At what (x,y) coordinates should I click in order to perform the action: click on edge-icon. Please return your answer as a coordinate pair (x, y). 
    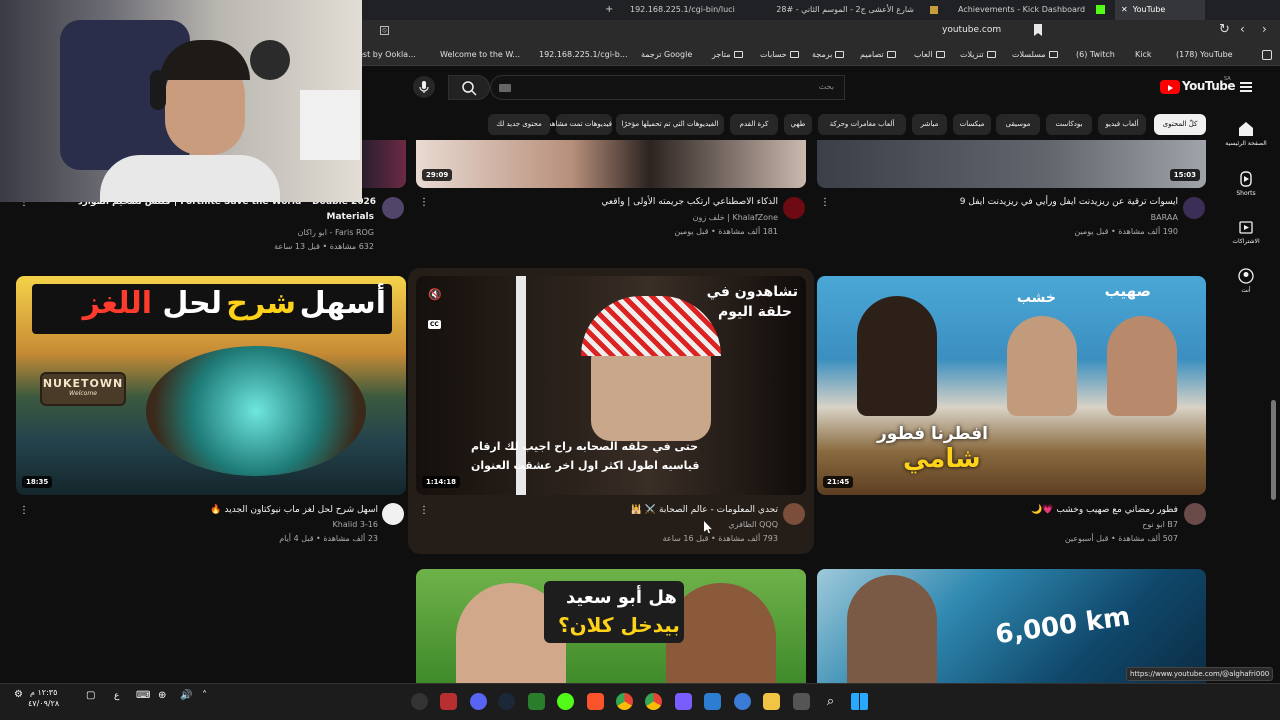
    Looking at the image, I should click on (742, 701).